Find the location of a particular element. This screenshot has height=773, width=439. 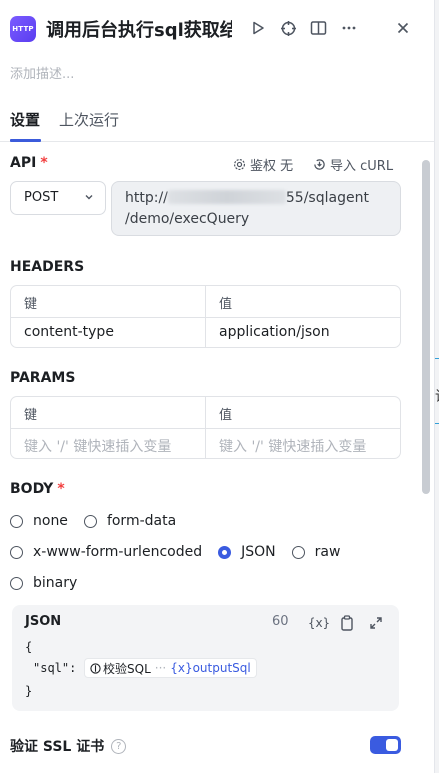

json-editor-title: JSON is located at coordinates (43, 621).